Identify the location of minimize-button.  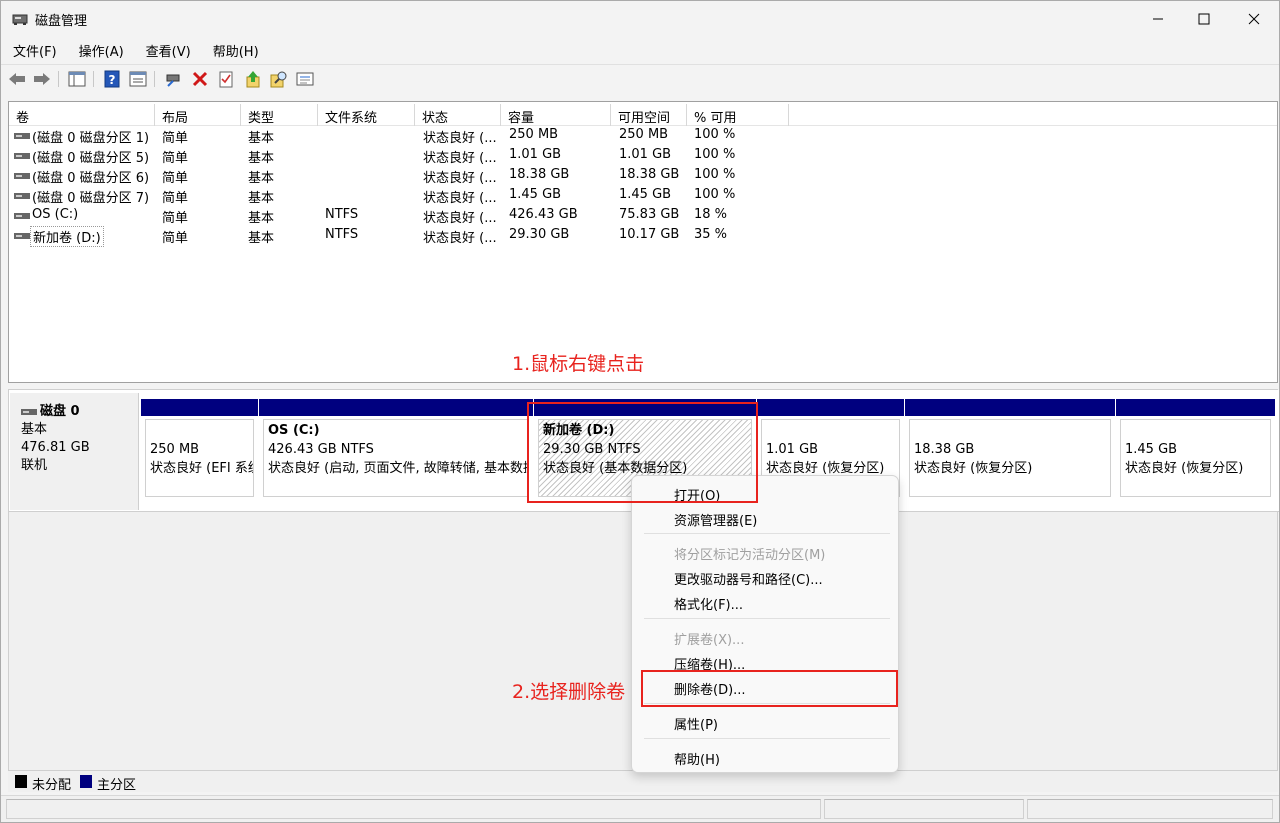
(1158, 19).